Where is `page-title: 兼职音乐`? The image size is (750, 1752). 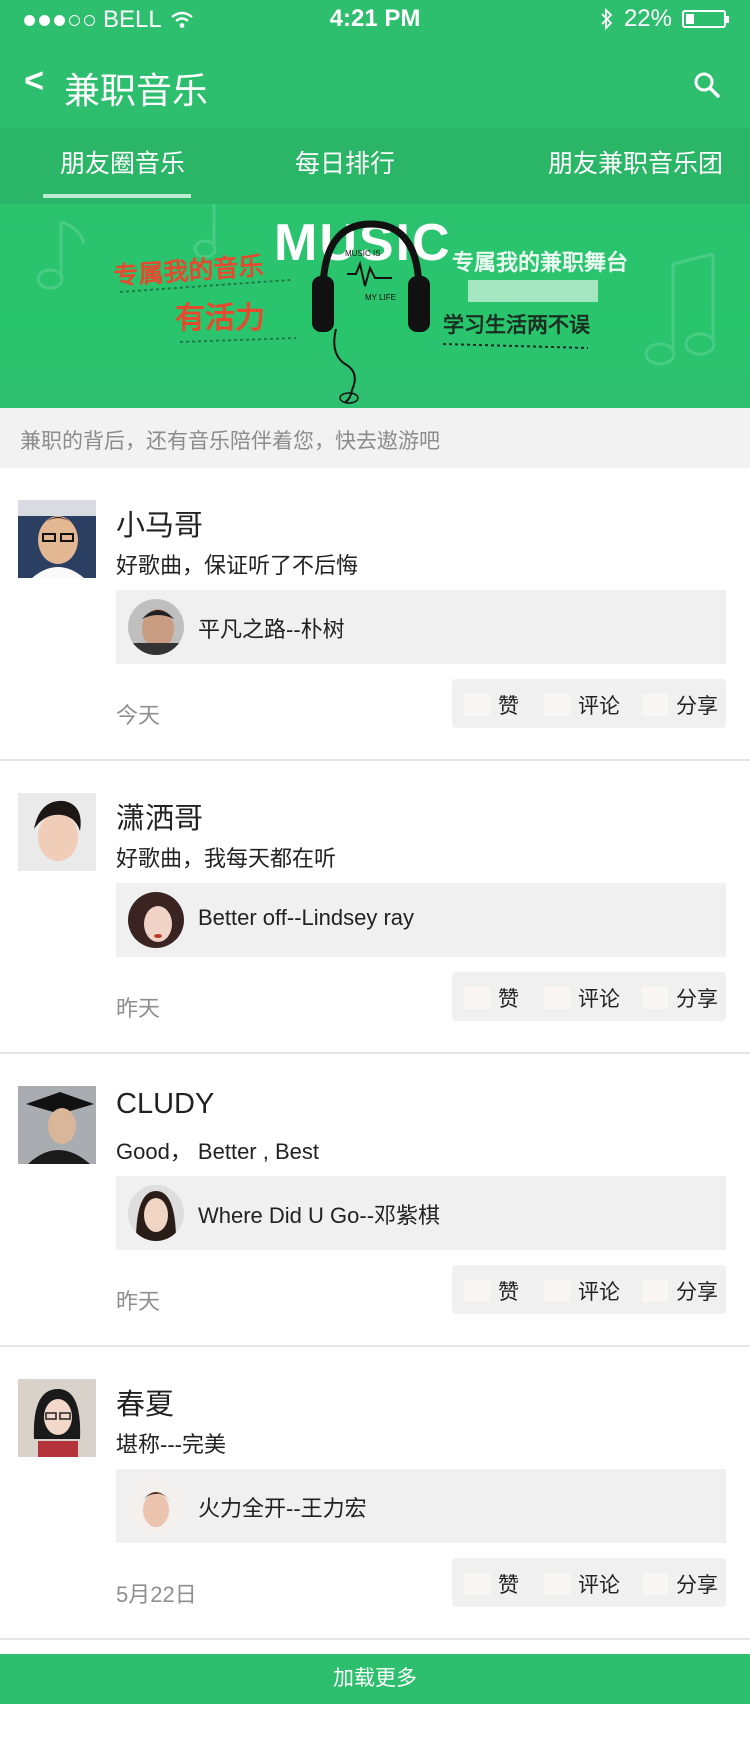
page-title: 兼职音乐 is located at coordinates (136, 90).